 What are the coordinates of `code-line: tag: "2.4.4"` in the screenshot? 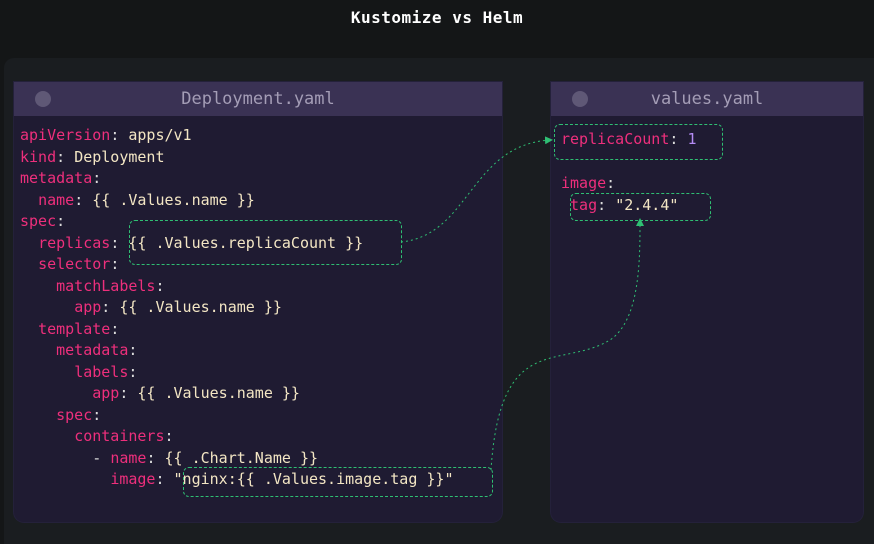 It's located at (619, 205).